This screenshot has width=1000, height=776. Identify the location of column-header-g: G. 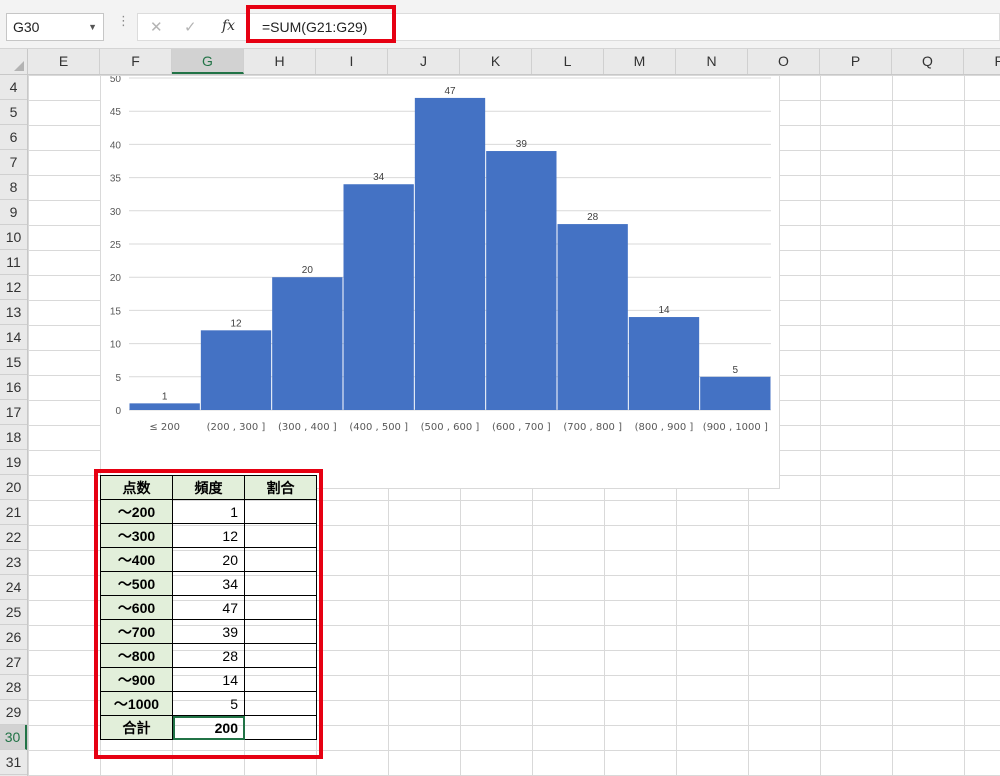
(208, 61).